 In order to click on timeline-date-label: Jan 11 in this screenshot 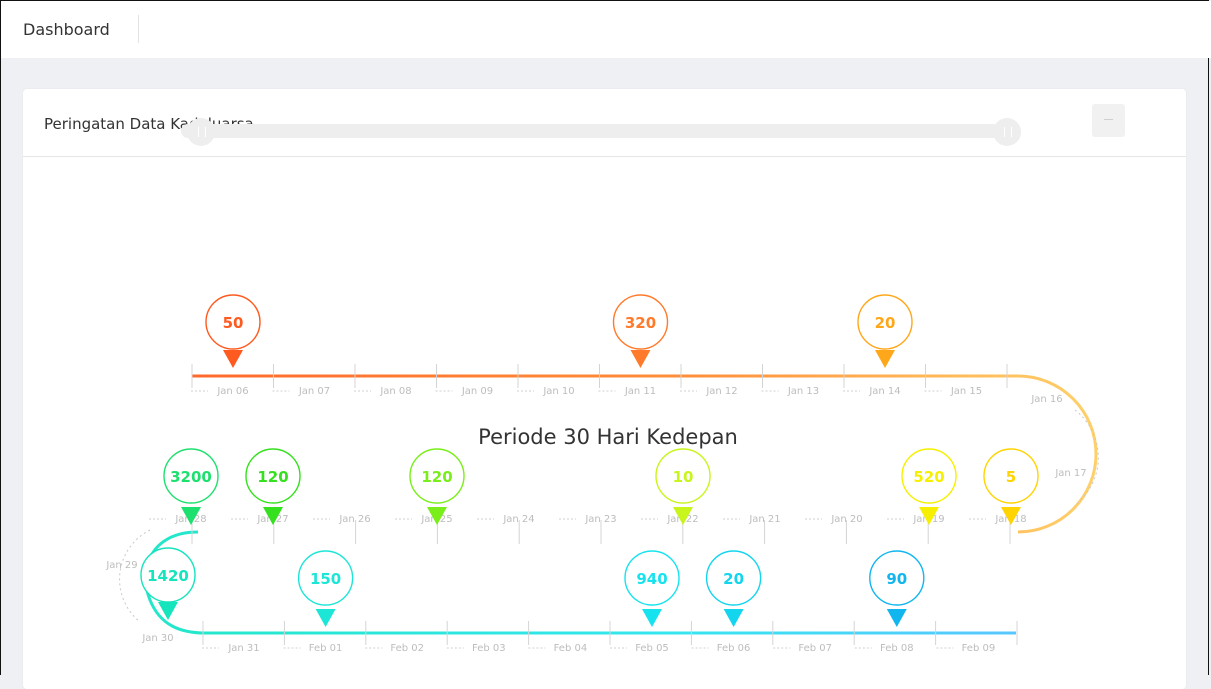, I will do `click(640, 391)`.